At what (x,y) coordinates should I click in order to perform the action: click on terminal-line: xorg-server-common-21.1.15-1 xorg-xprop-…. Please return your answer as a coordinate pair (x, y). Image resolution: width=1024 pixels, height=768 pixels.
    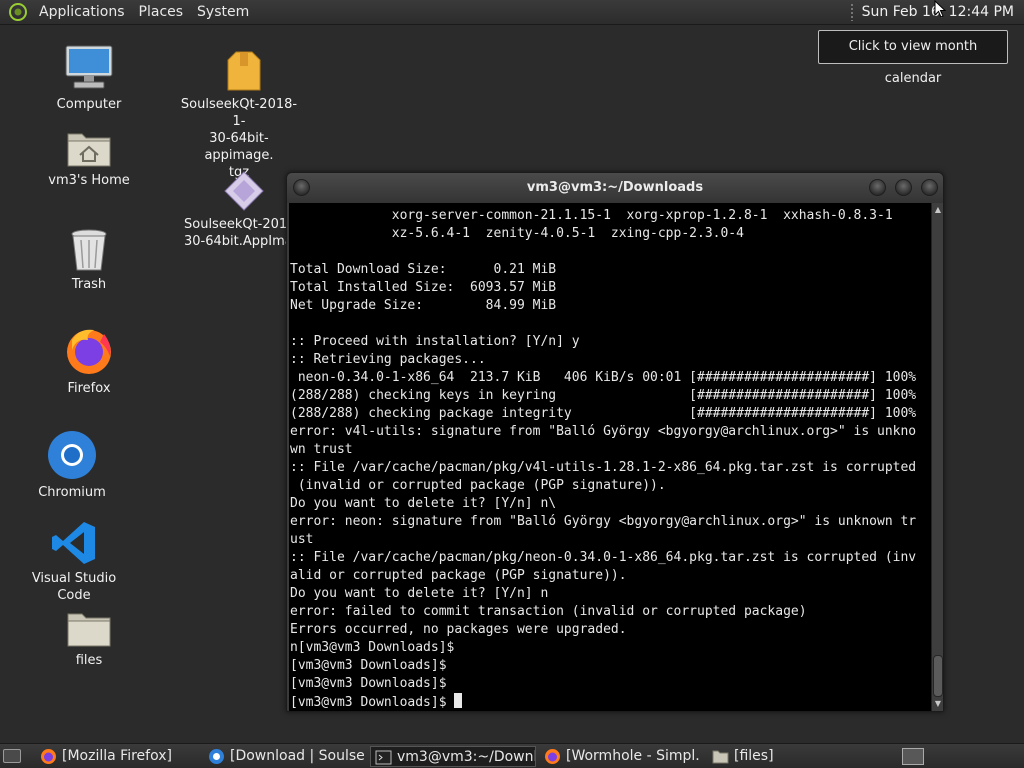
    Looking at the image, I should click on (591, 215).